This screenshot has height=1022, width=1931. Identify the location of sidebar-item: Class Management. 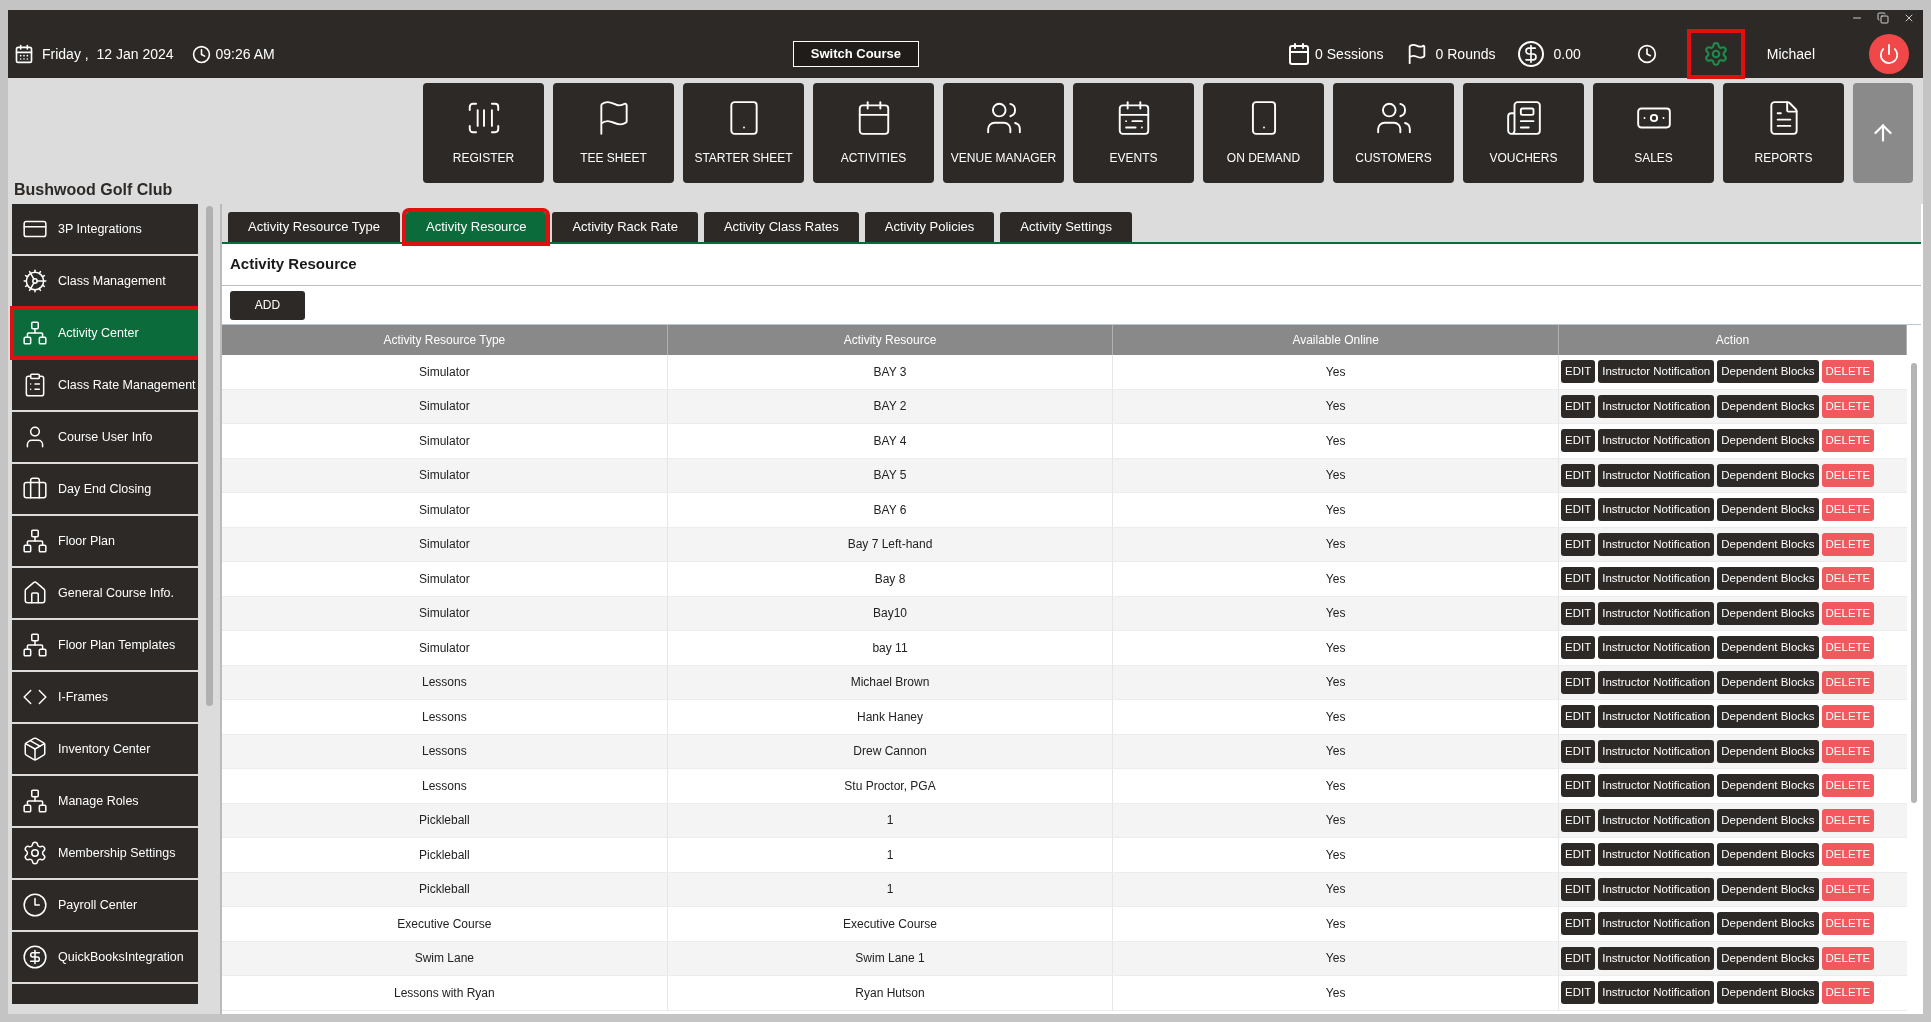
(105, 281).